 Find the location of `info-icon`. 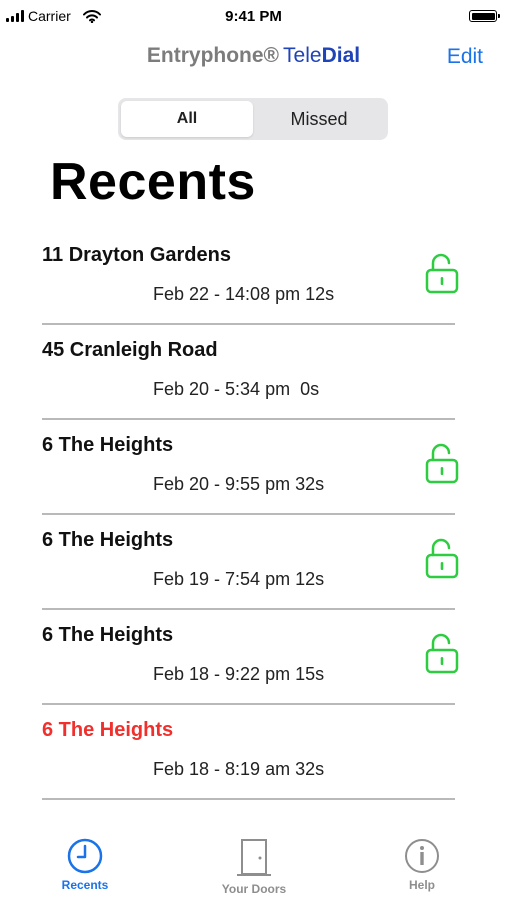

info-icon is located at coordinates (422, 856).